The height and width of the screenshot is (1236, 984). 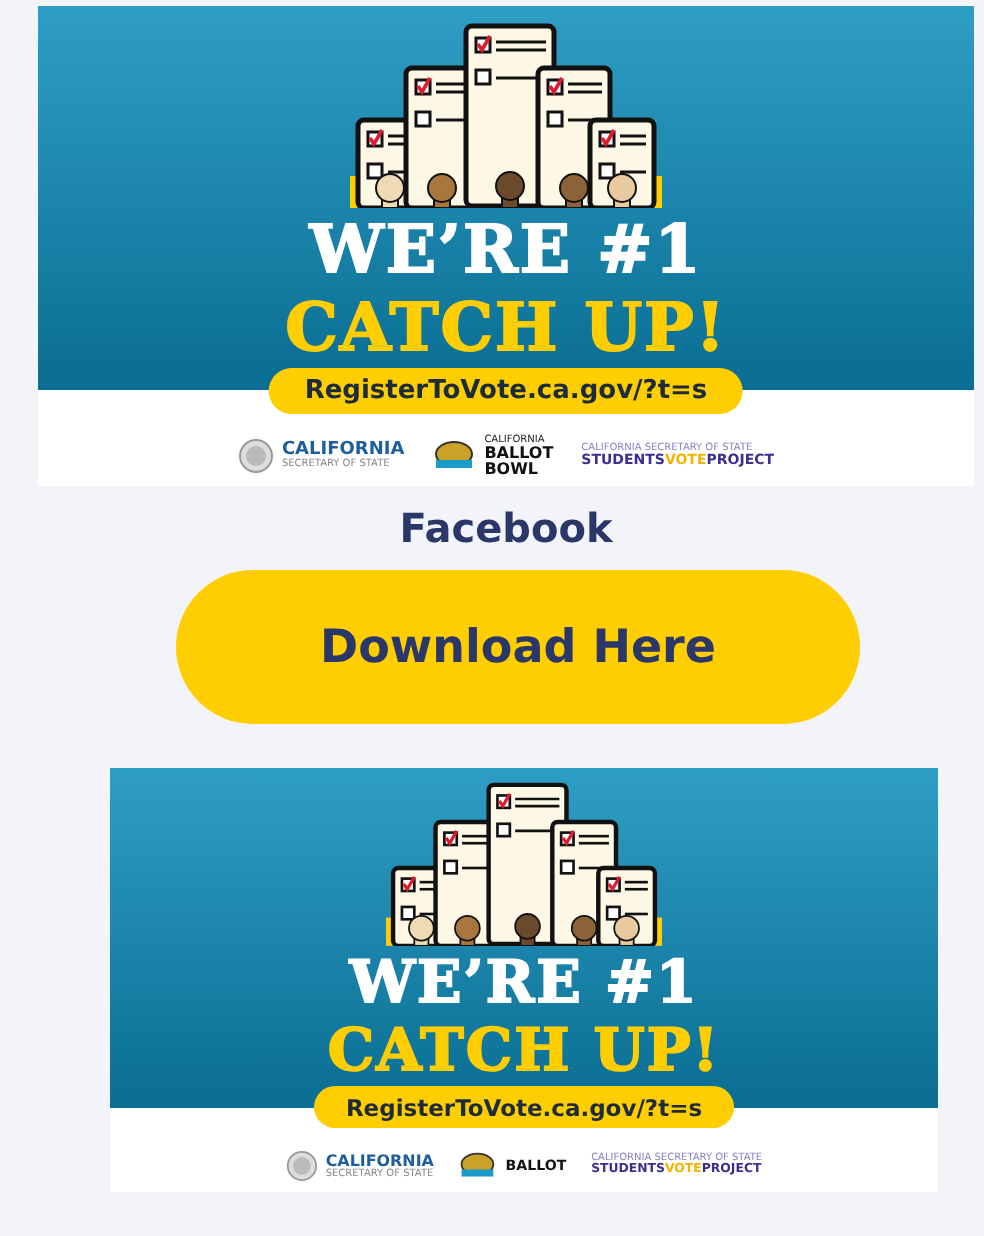 I want to click on section-heading: Facebook, so click(x=506, y=528).